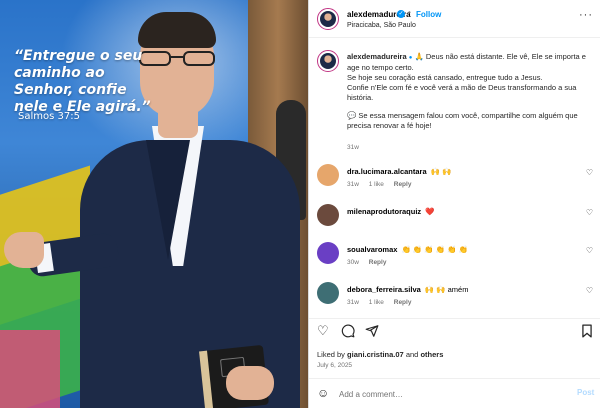  I want to click on caption-timestamp: 31w, so click(353, 147).